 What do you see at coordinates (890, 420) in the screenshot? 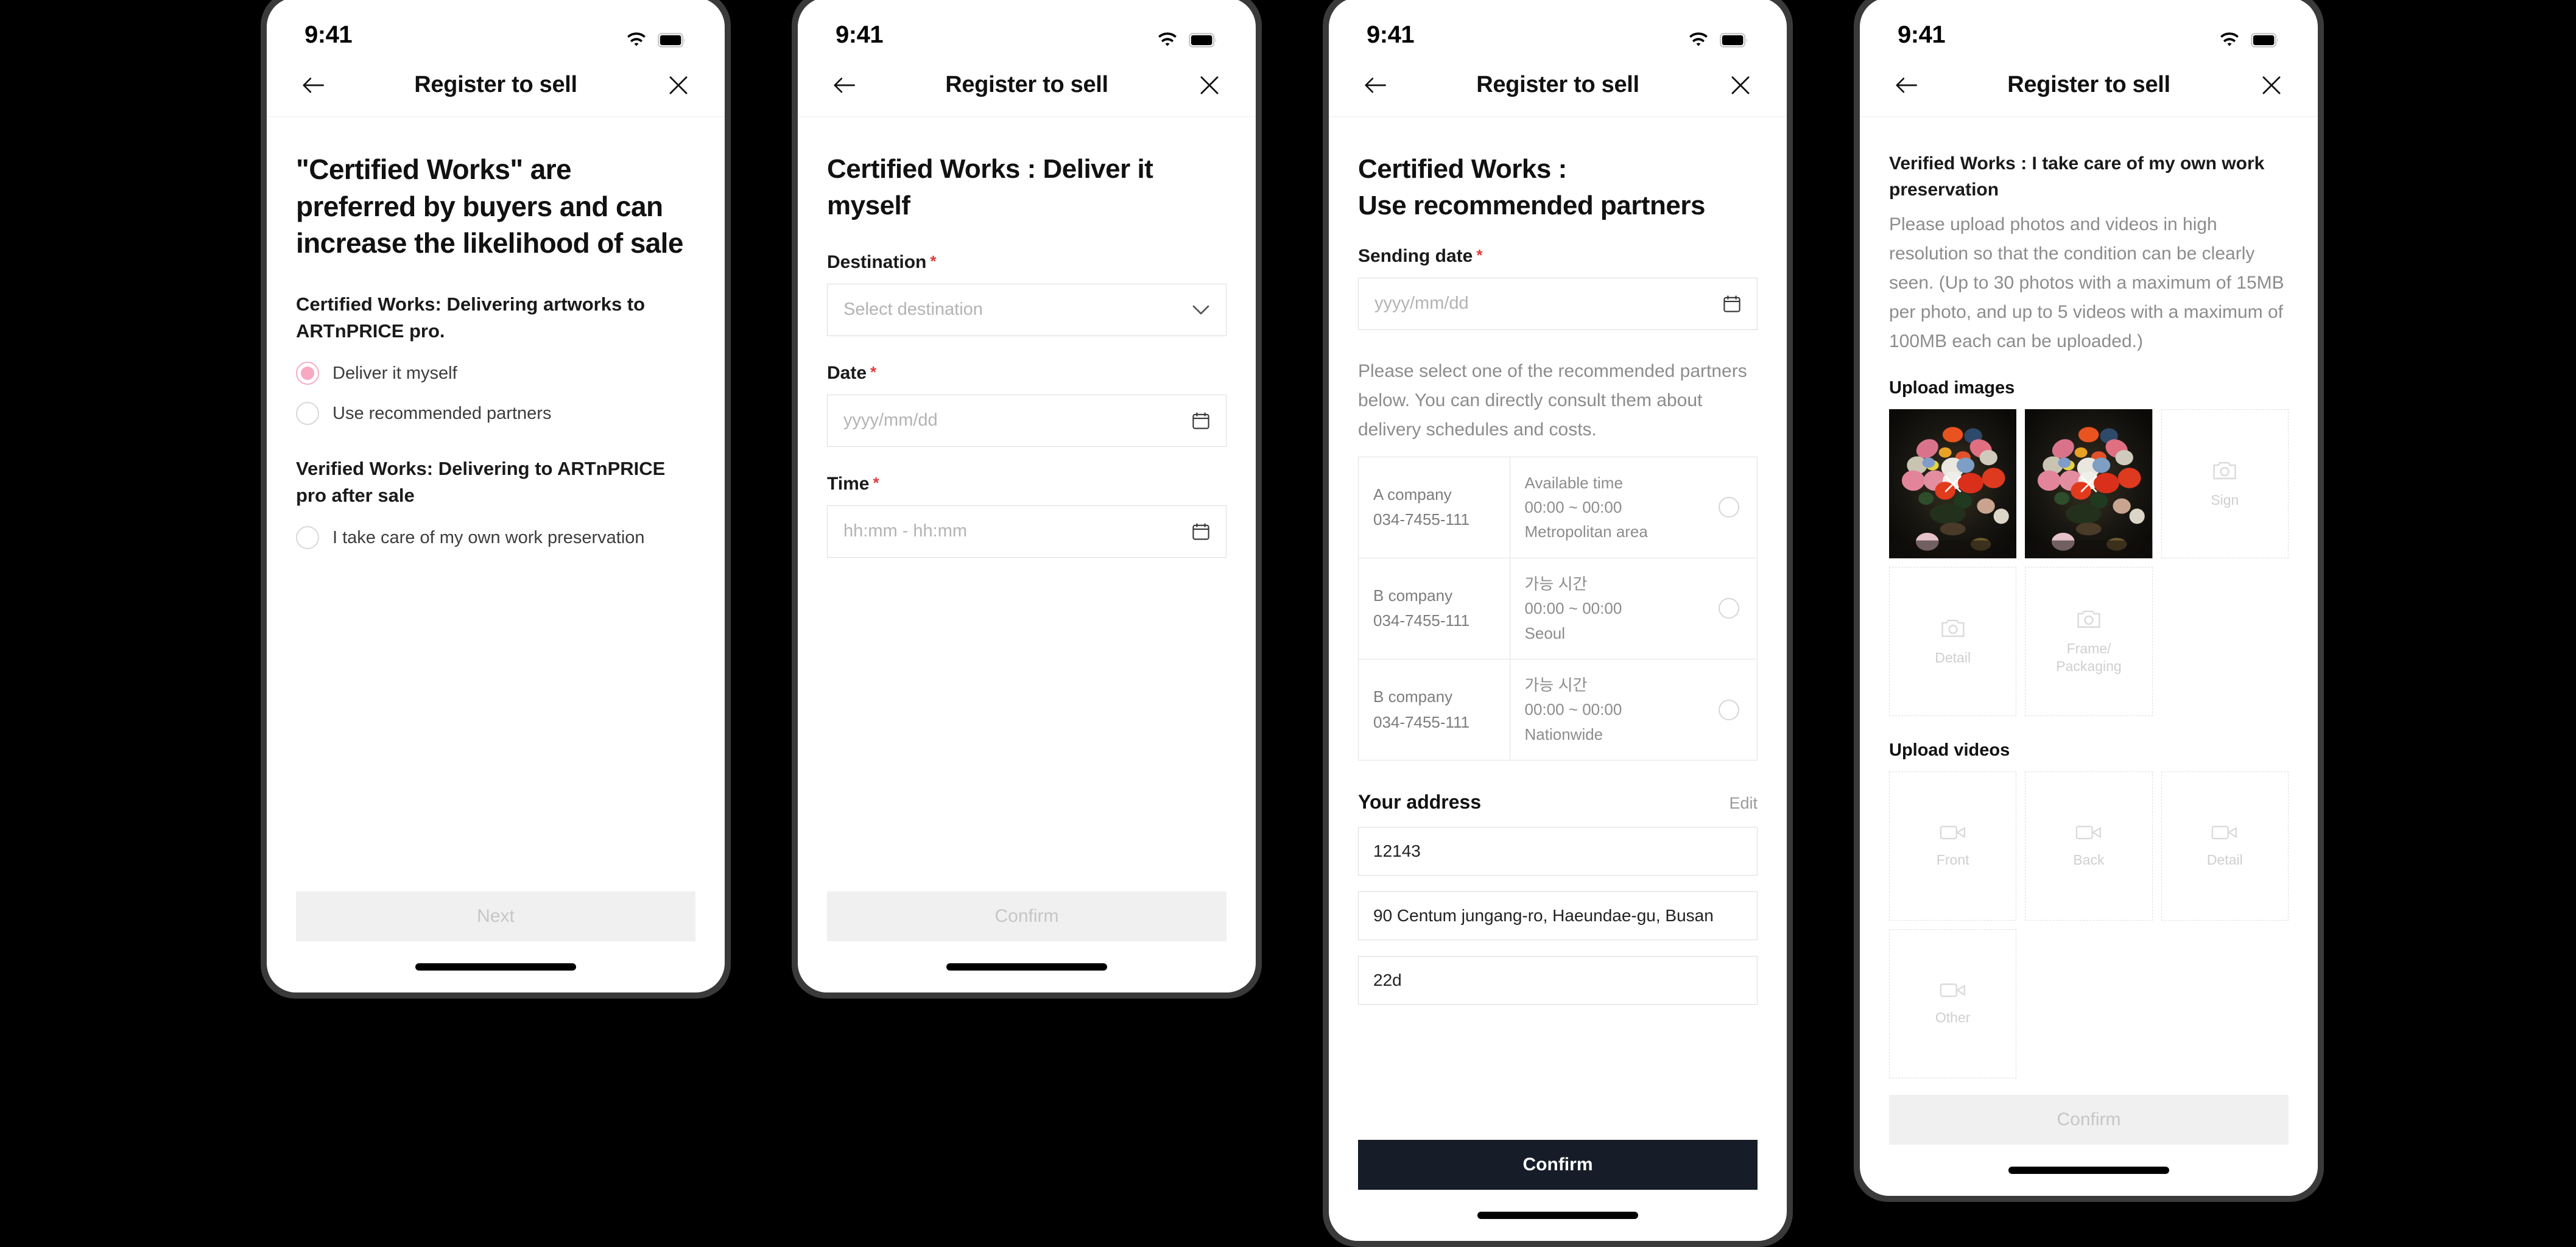
I see `date-placeholder: yyyy/mm/dd` at bounding box center [890, 420].